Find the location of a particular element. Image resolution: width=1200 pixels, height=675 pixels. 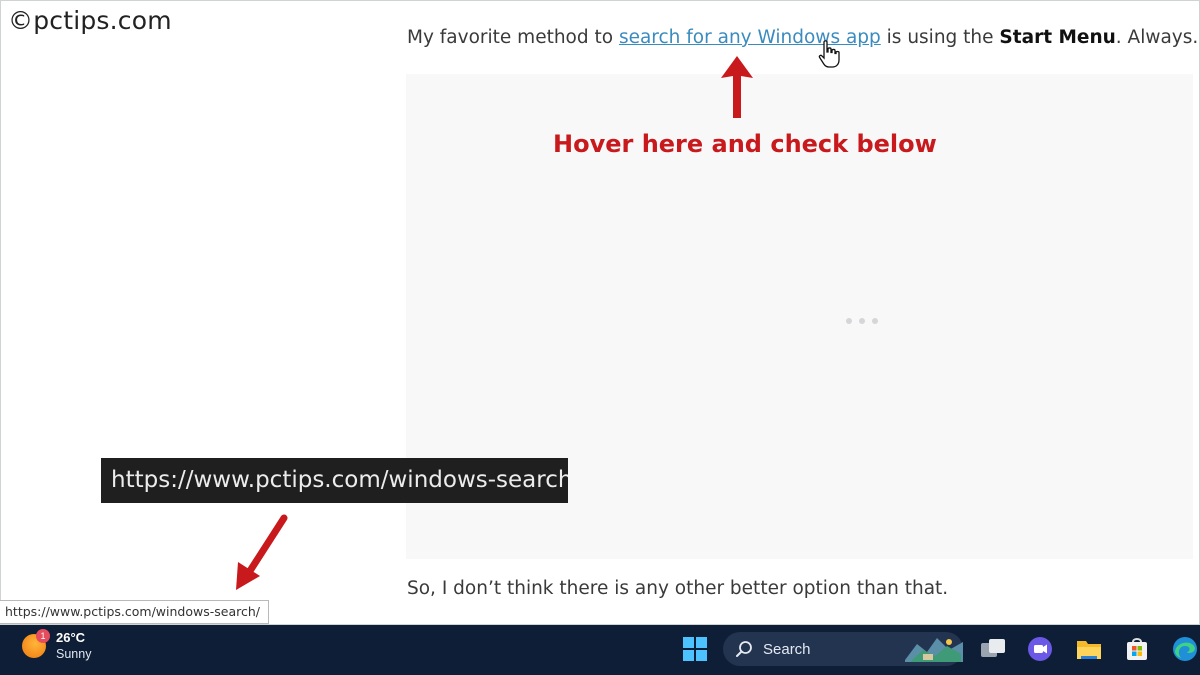

search-label: Search is located at coordinates (787, 649).